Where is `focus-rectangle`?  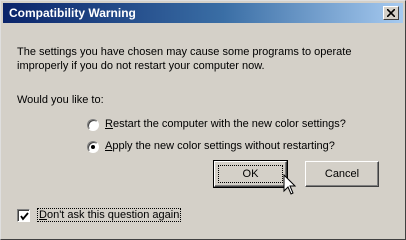
focus-rectangle is located at coordinates (250, 174).